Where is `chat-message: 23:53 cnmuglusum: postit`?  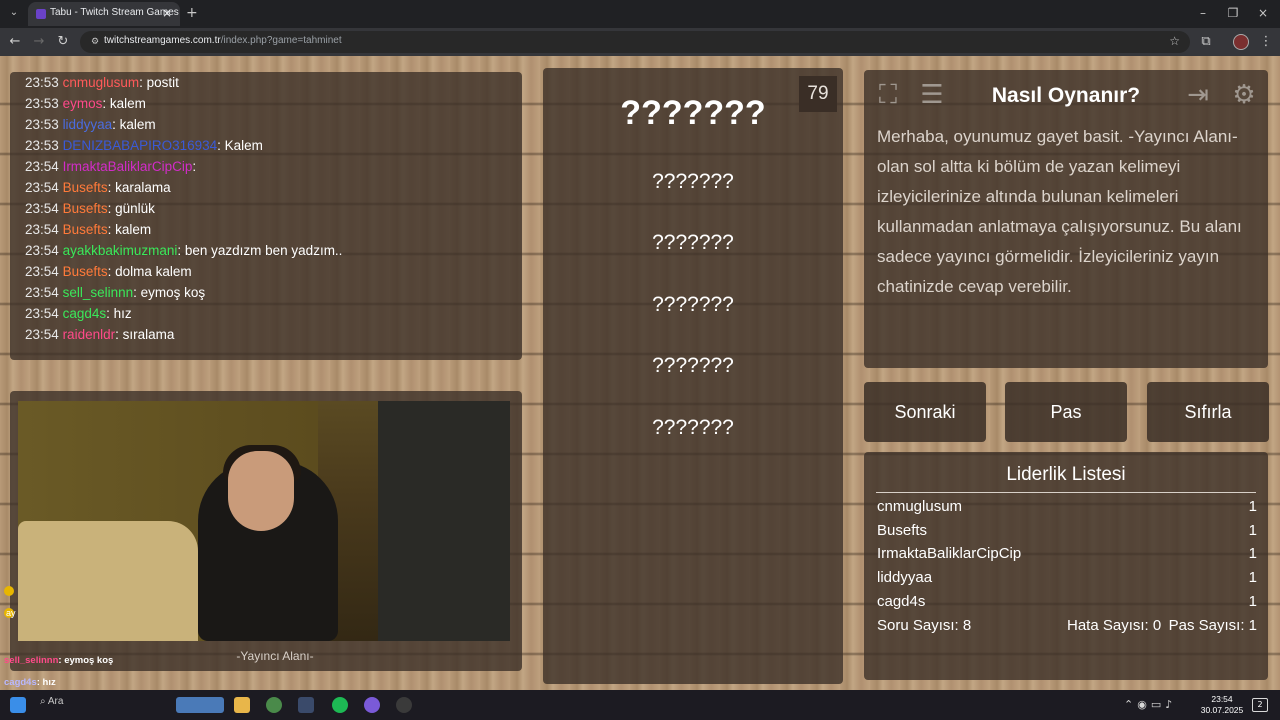 chat-message: 23:53 cnmuglusum: postit is located at coordinates (273, 82).